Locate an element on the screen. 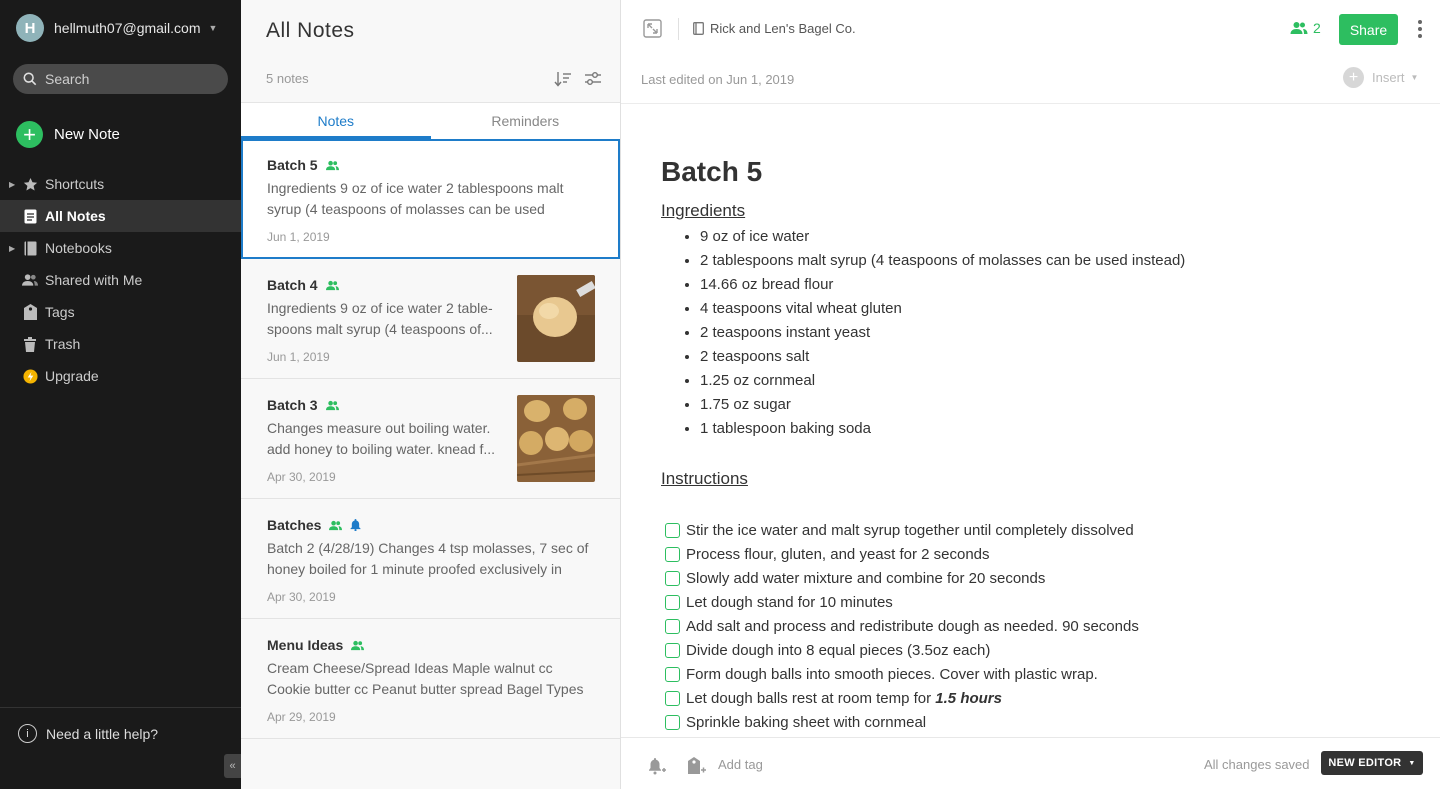 This screenshot has height=789, width=1440. sidebar-item-label: Shared with Me is located at coordinates (94, 280).